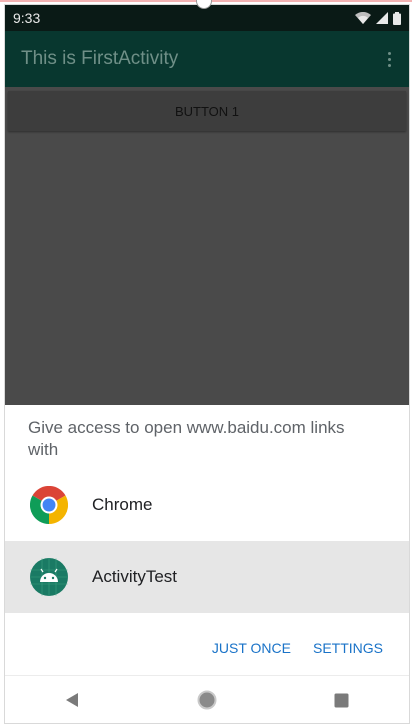 The width and height of the screenshot is (412, 727). What do you see at coordinates (382, 18) in the screenshot?
I see `signal-icon` at bounding box center [382, 18].